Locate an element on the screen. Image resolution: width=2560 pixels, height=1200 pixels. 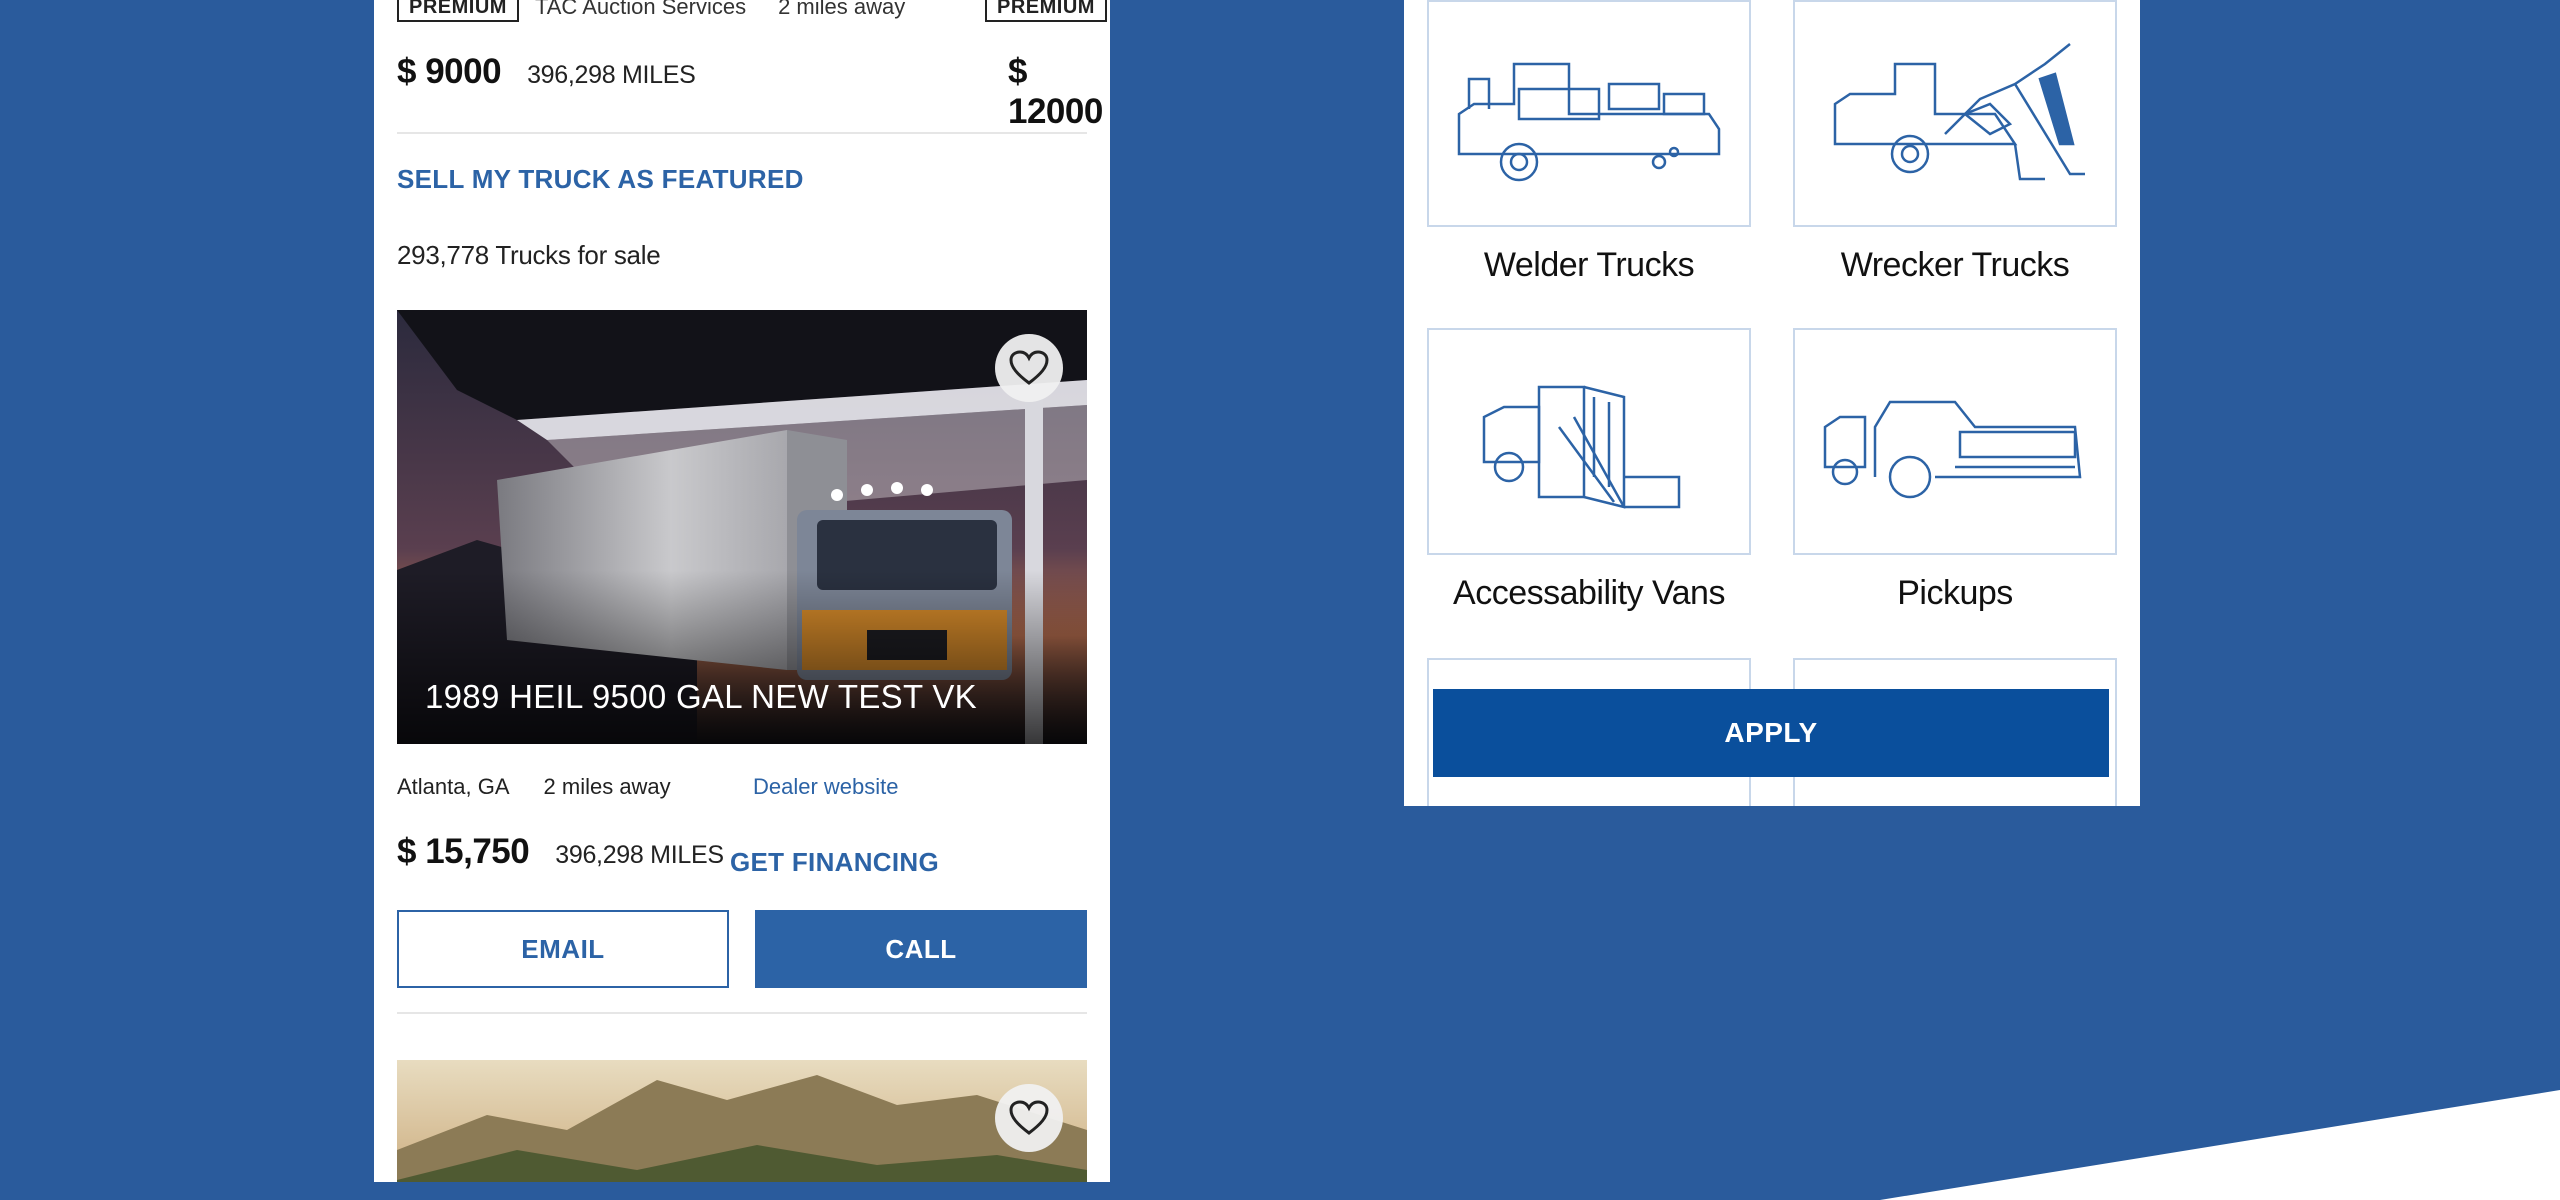
listing-image is located at coordinates (742, 1121).